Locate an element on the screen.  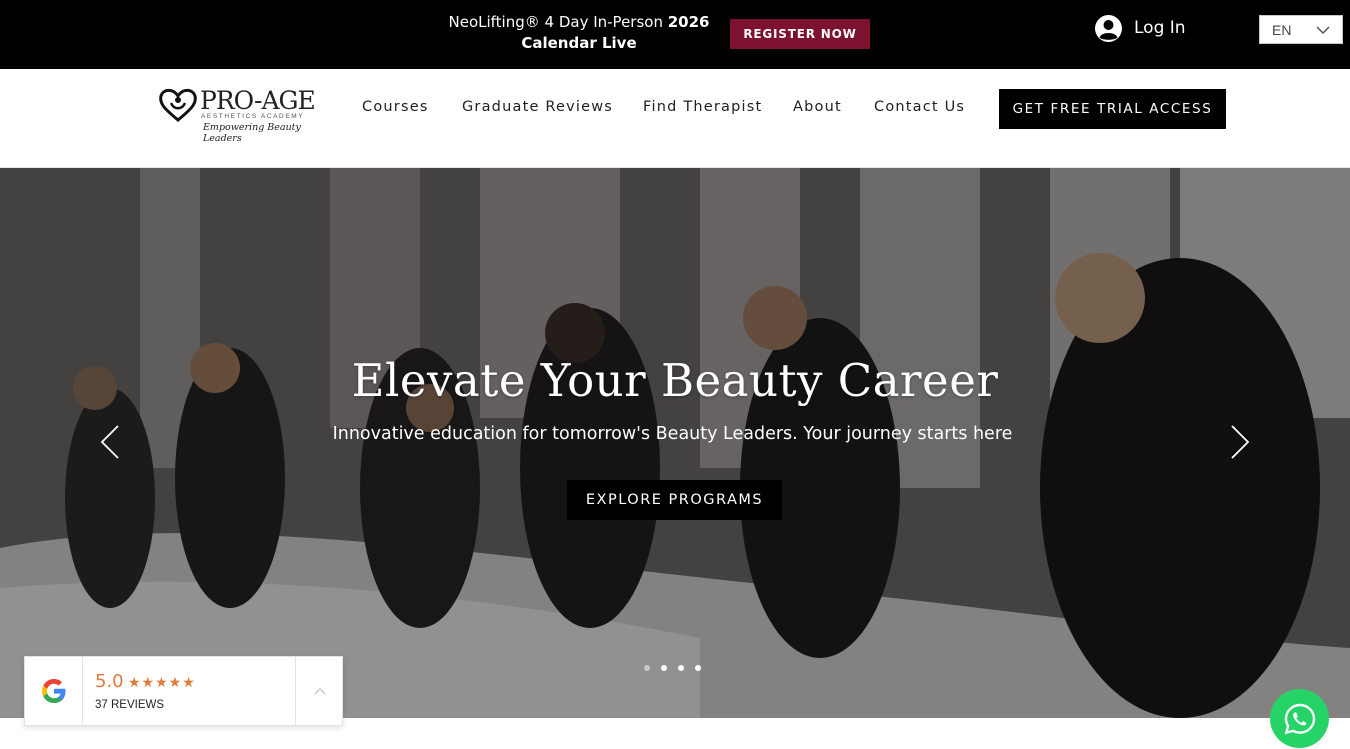
register-now-button: REGISTER NOW is located at coordinates (800, 34).